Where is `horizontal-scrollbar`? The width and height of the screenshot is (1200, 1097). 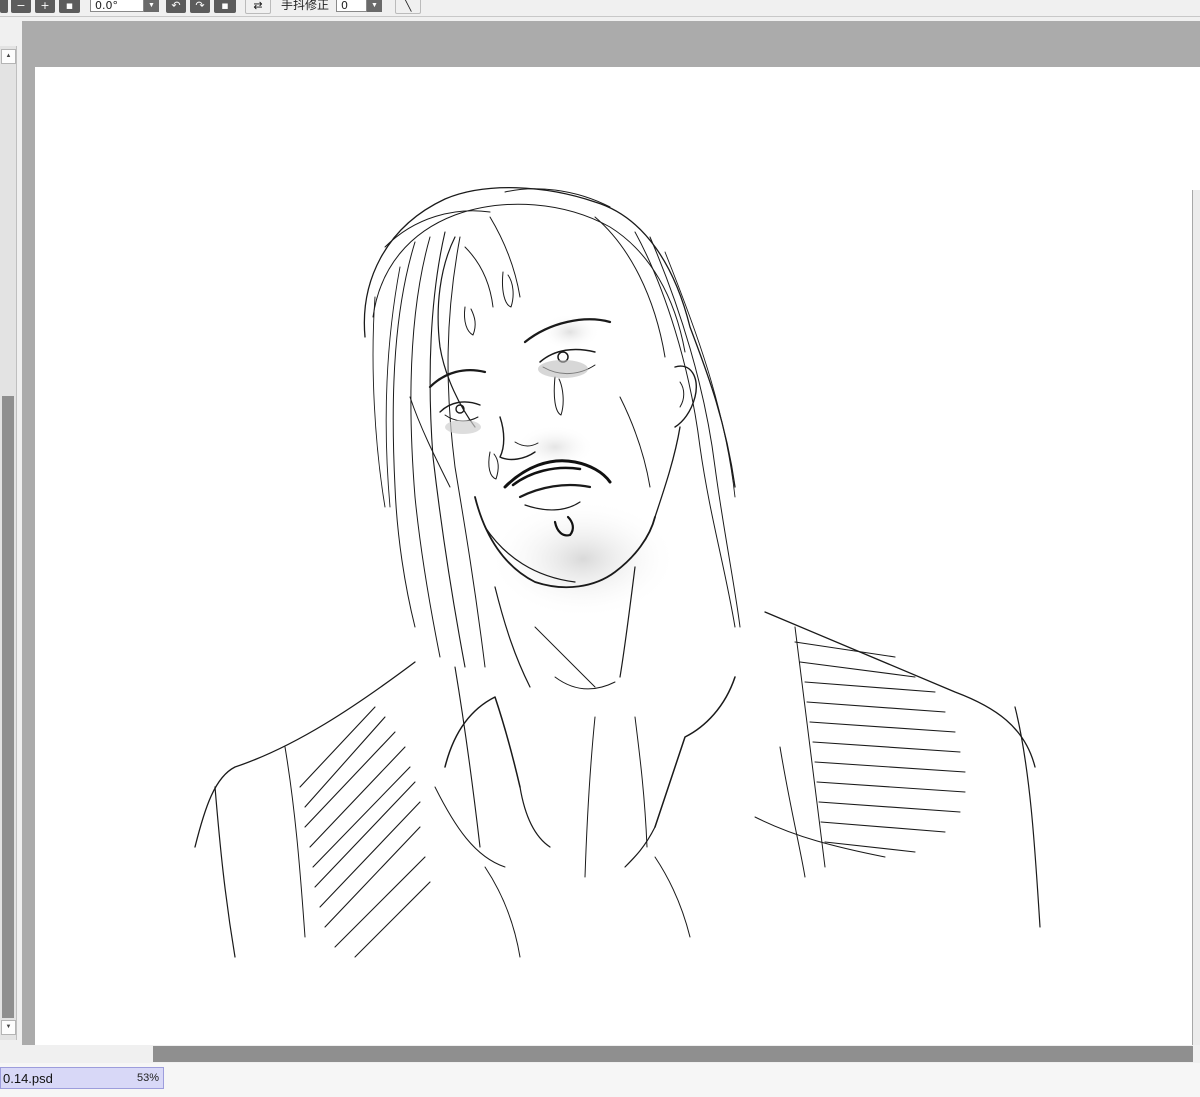 horizontal-scrollbar is located at coordinates (600, 1054).